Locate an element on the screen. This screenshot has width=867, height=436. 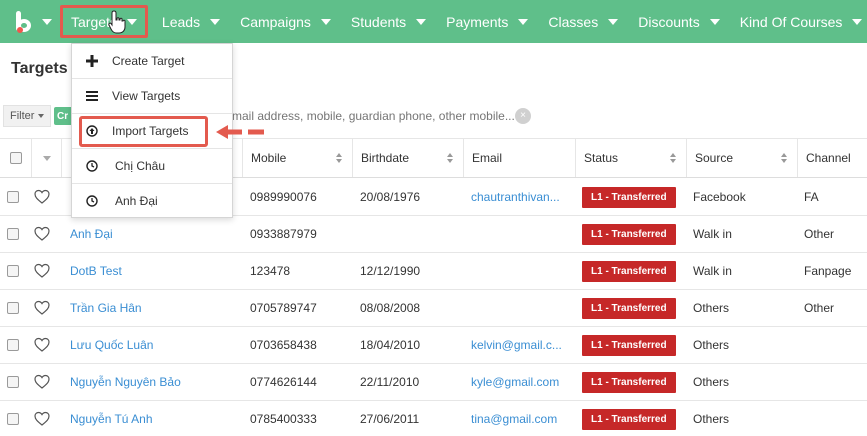
cell-mobile: 0989990076 is located at coordinates (283, 197).